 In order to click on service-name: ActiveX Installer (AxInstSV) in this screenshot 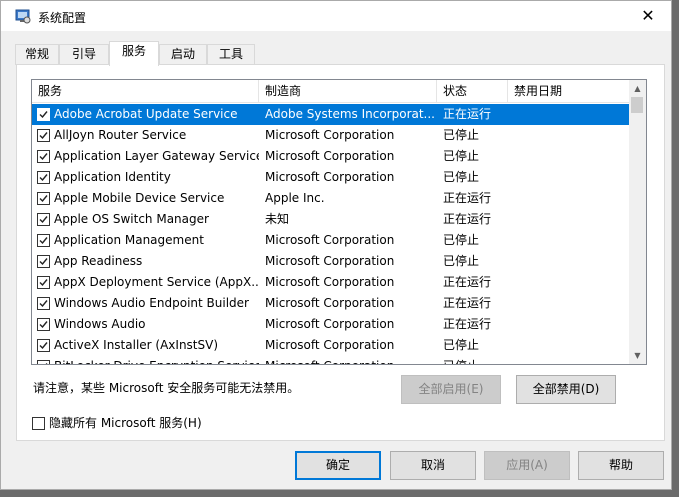, I will do `click(136, 345)`.